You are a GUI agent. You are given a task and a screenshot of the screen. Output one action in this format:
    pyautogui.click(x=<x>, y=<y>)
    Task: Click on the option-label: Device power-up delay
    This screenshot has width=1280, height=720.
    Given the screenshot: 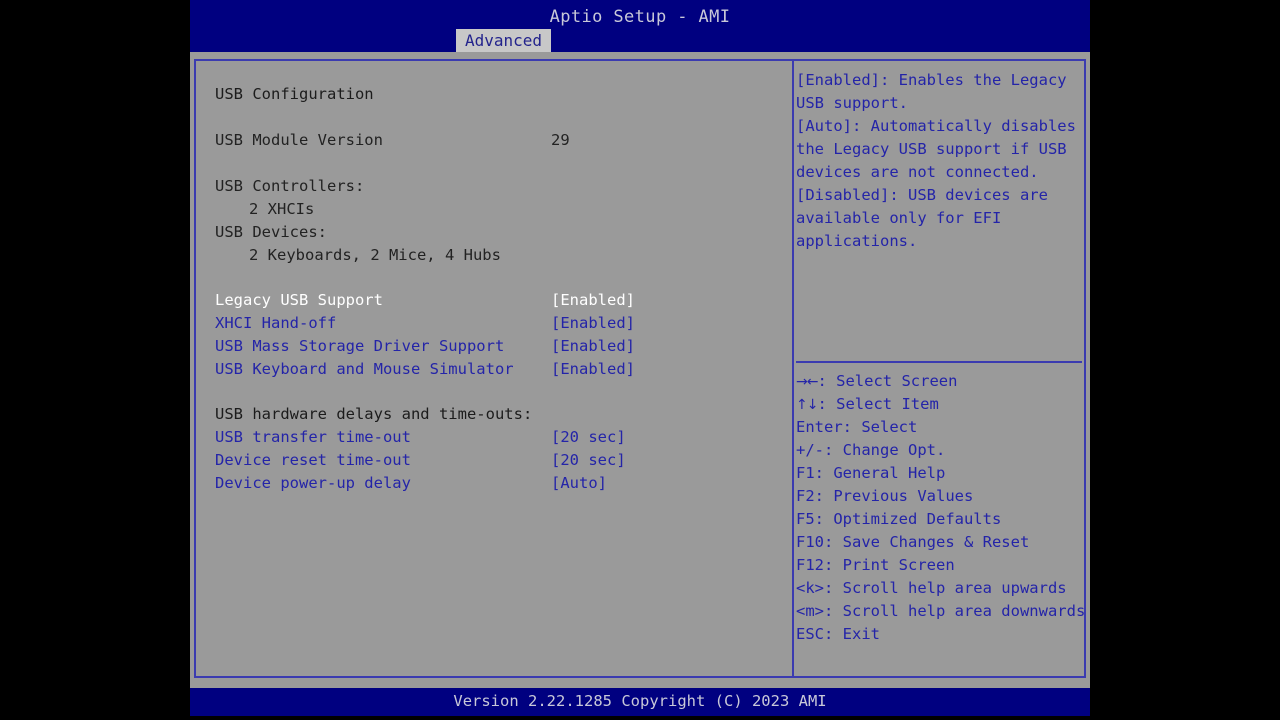 What is the action you would take?
    pyautogui.click(x=313, y=483)
    